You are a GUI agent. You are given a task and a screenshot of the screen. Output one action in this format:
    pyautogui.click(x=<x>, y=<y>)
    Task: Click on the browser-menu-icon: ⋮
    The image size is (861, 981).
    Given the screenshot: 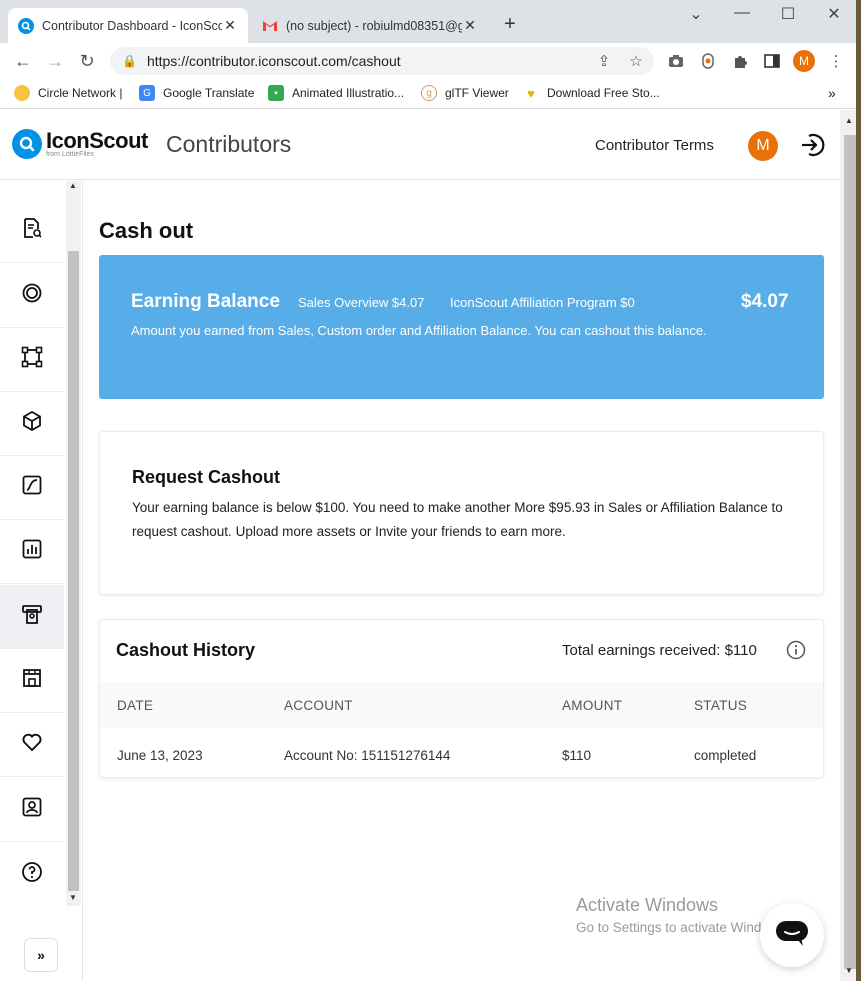 What is the action you would take?
    pyautogui.click(x=836, y=61)
    